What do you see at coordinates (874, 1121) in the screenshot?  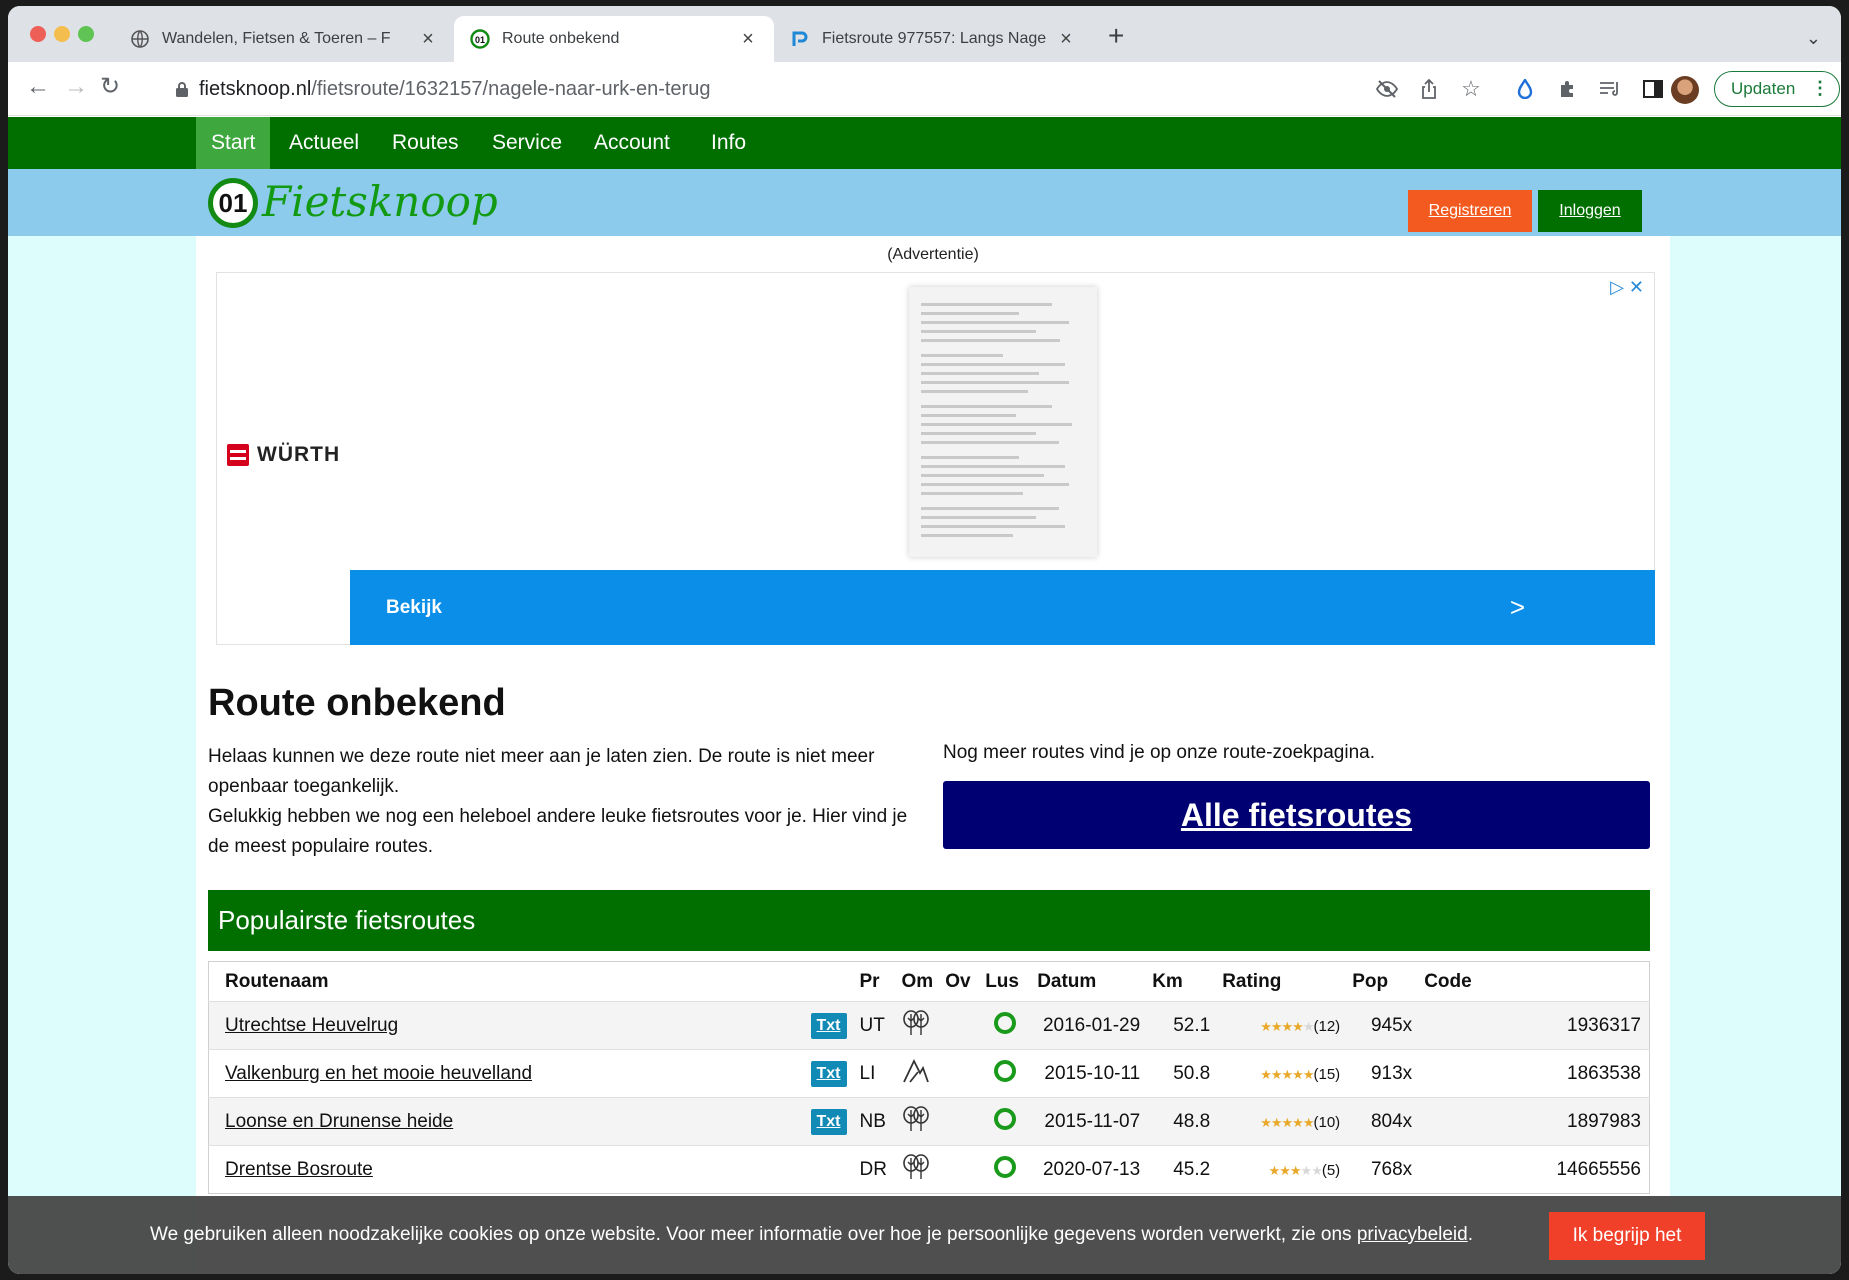 I see `province-cell: NB` at bounding box center [874, 1121].